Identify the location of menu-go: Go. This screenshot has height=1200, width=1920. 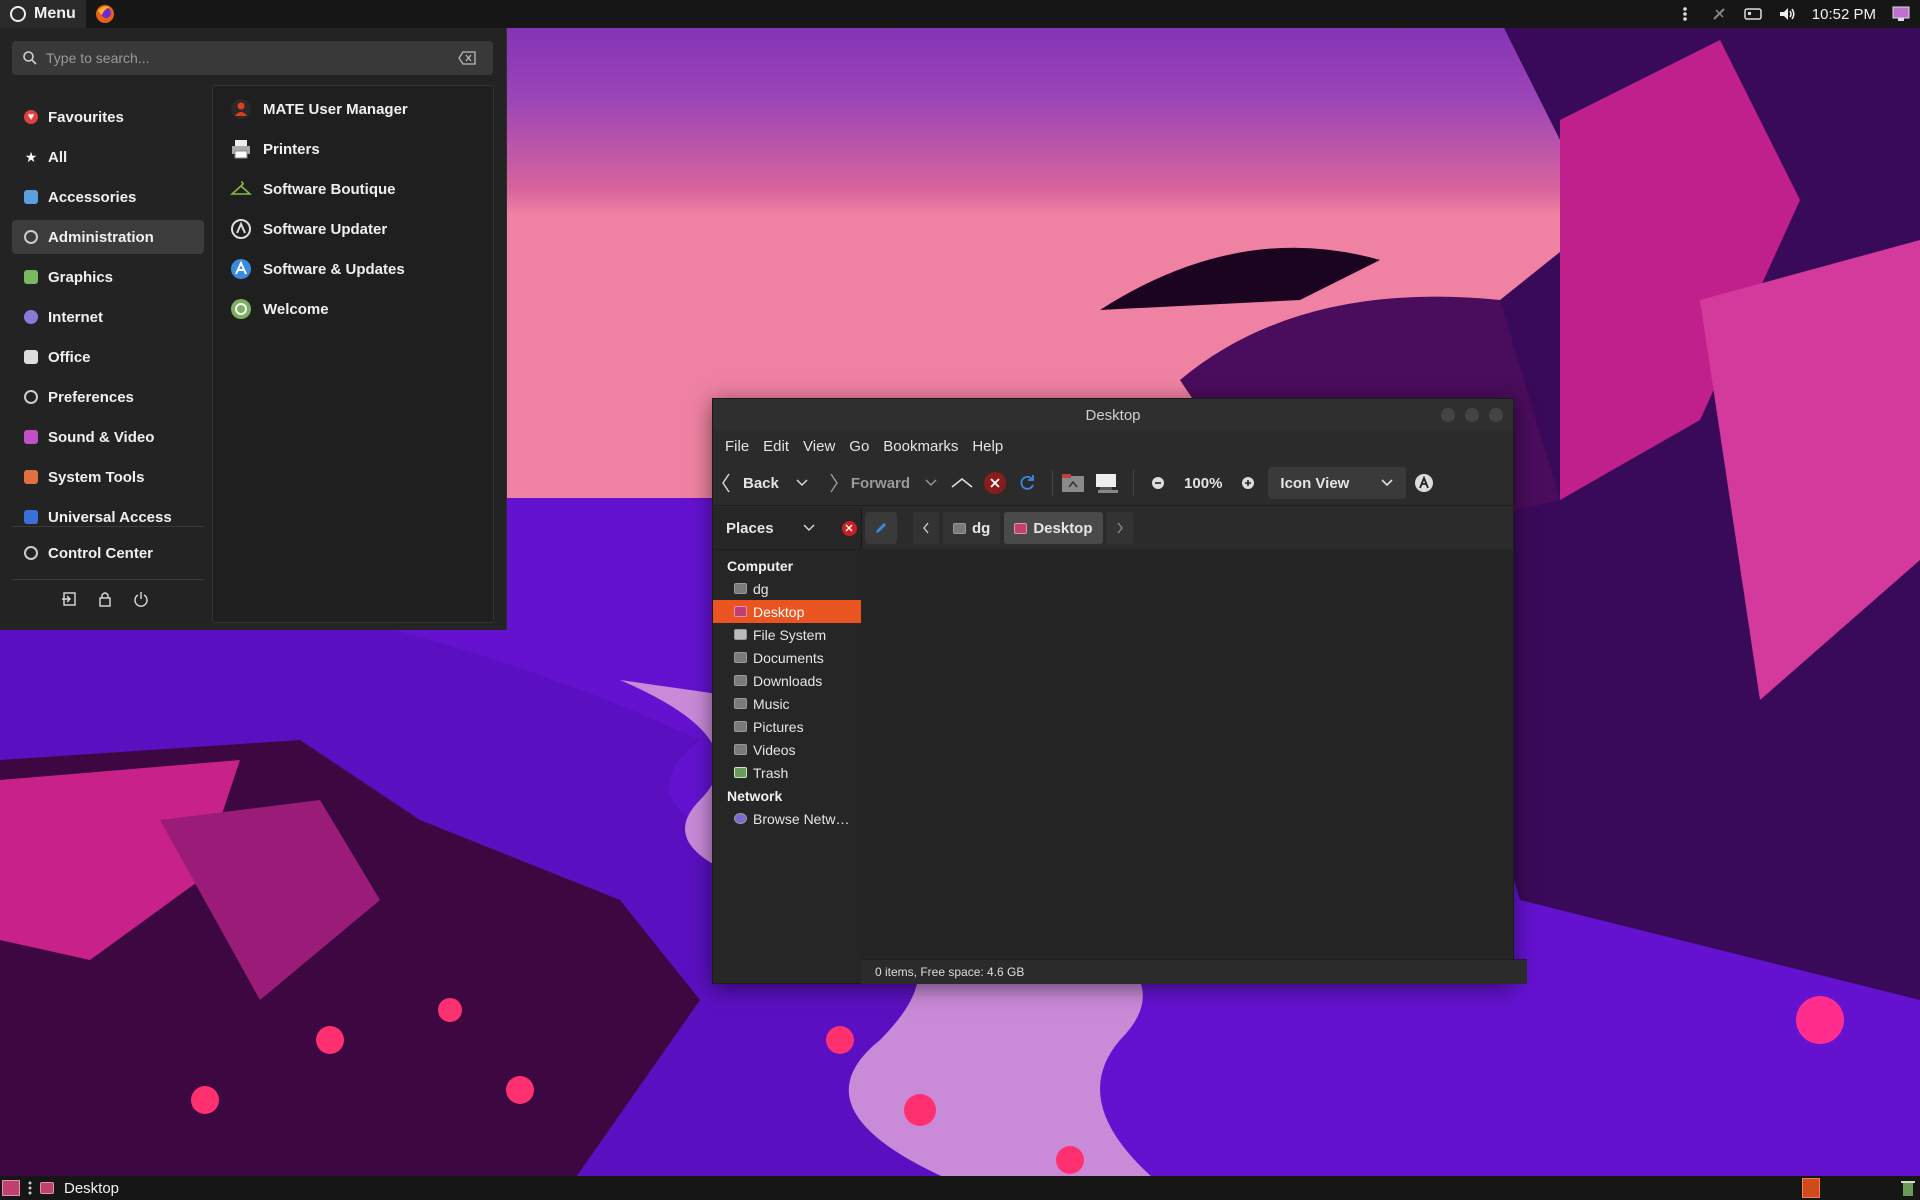
(859, 446).